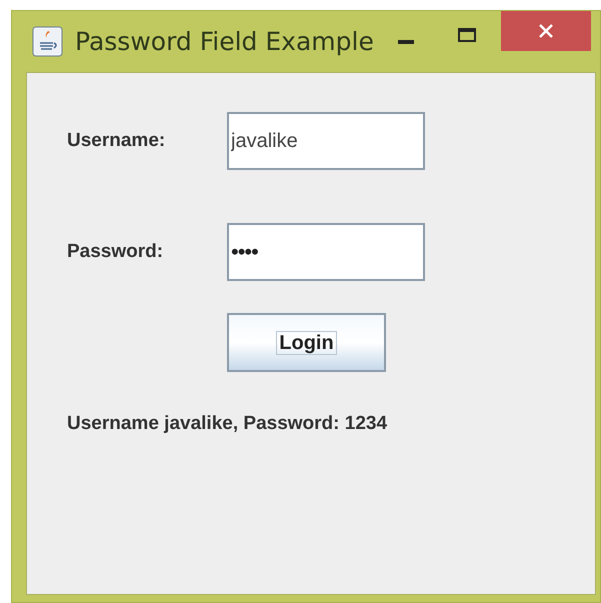  I want to click on input-field: ••••, so click(326, 252).